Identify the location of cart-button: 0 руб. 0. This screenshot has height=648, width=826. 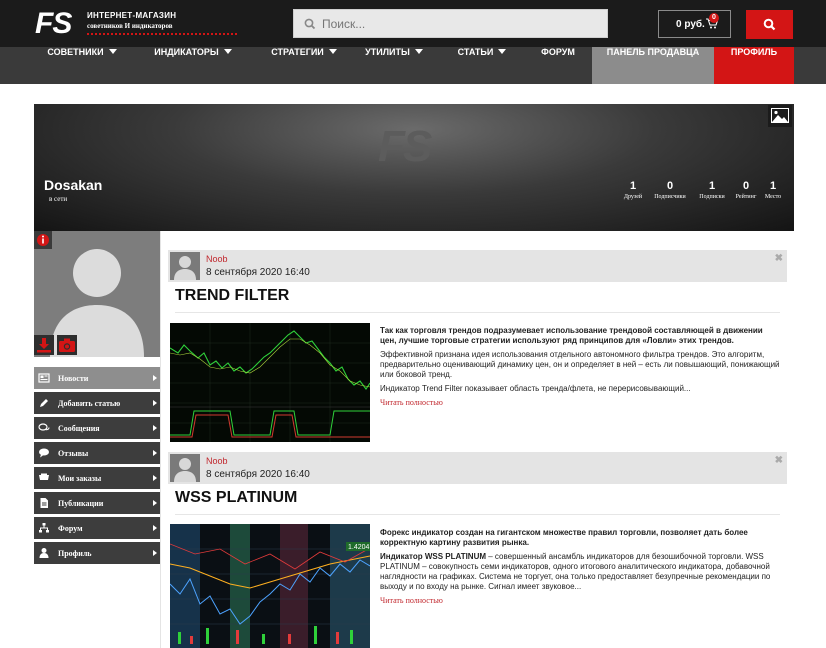
(694, 24).